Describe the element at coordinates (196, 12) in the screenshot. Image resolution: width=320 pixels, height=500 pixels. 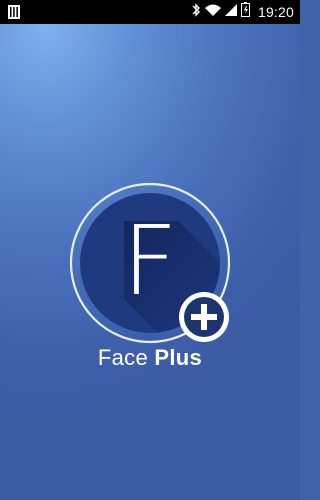
I see `bluetooth-icon` at that location.